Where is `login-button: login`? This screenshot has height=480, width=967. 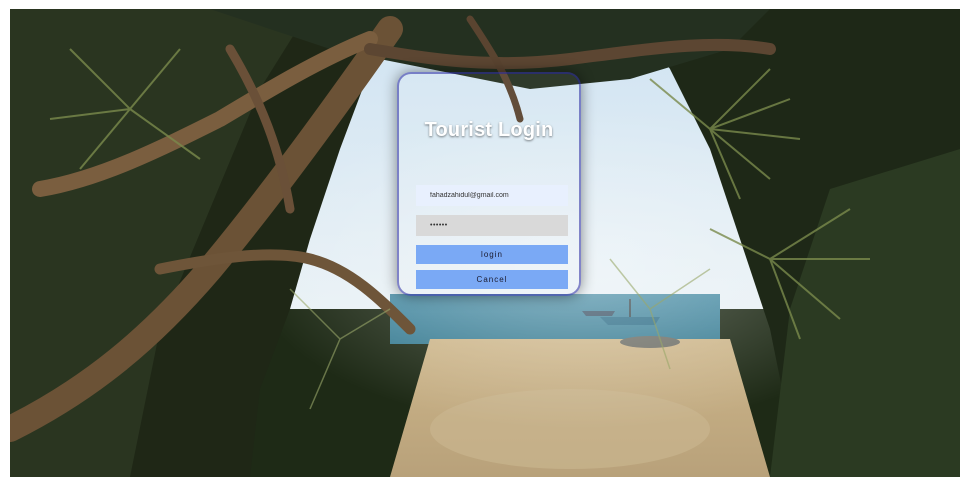
login-button: login is located at coordinates (492, 254).